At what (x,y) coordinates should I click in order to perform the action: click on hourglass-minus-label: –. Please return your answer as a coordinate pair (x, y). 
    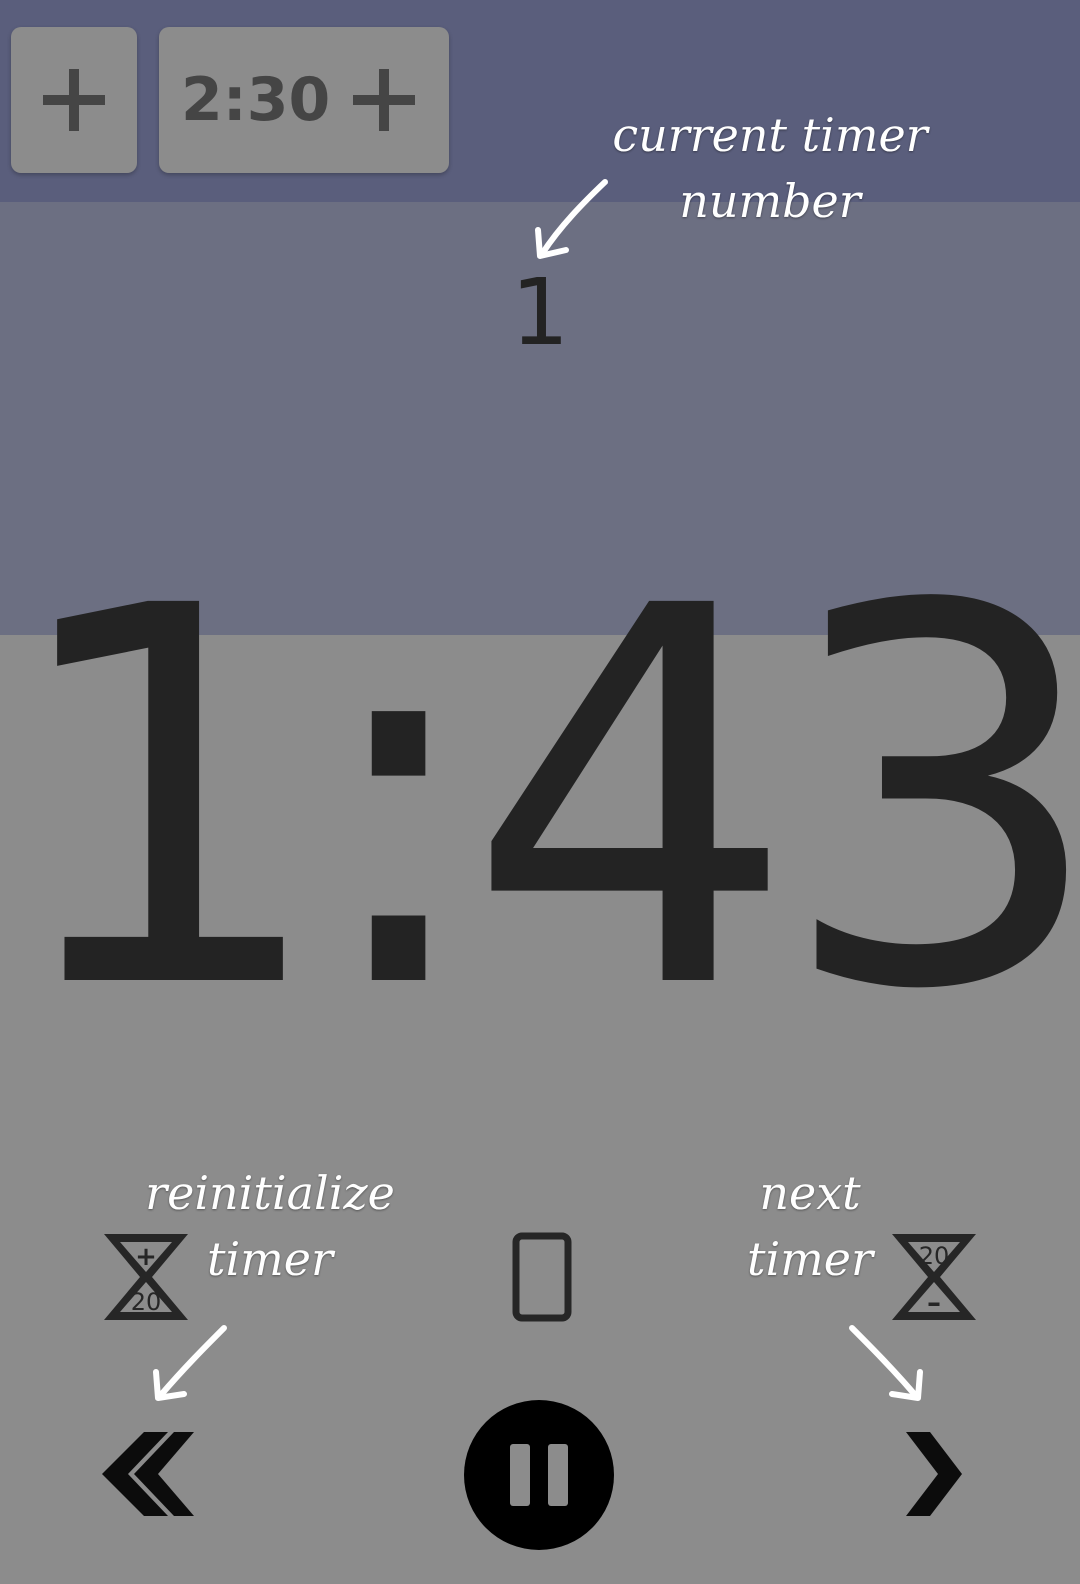
    Looking at the image, I should click on (934, 1302).